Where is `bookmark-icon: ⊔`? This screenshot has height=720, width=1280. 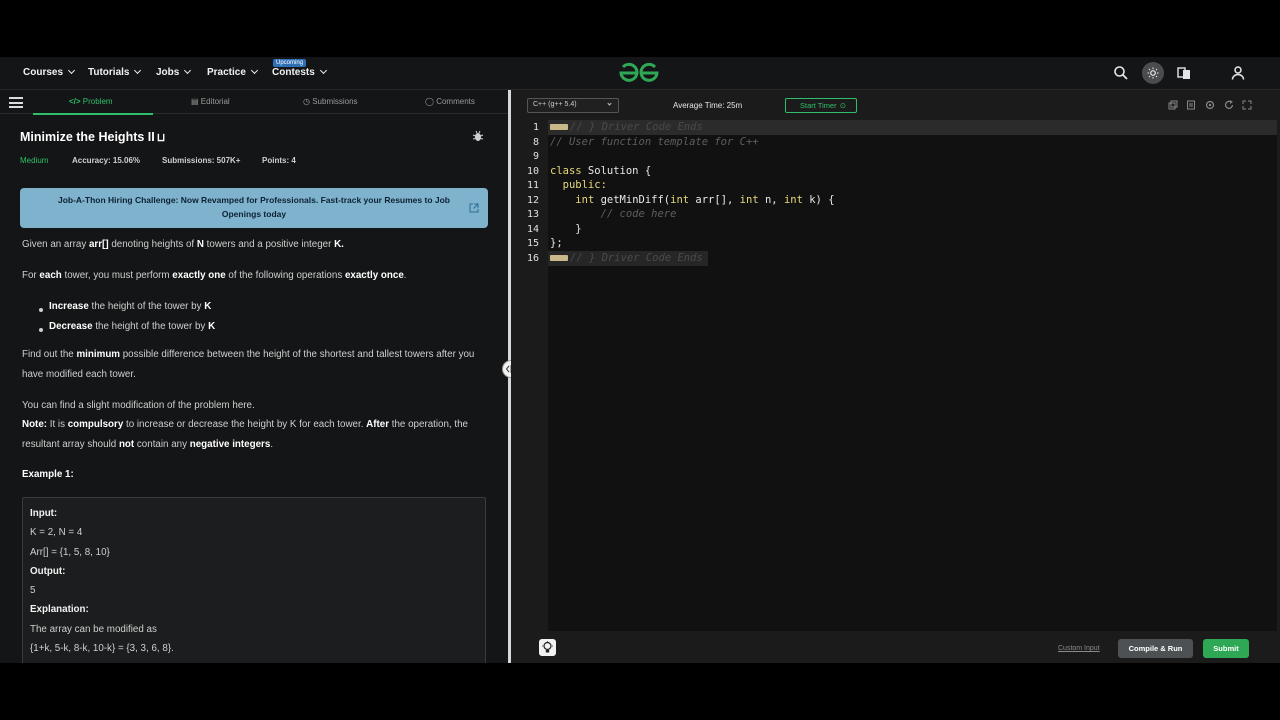 bookmark-icon: ⊔ is located at coordinates (161, 138).